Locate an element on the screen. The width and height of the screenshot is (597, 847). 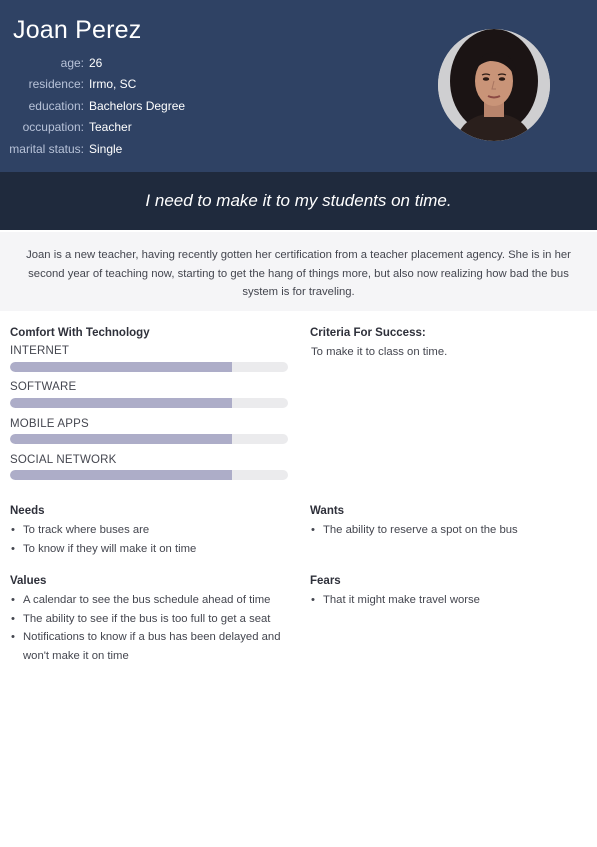
fears-title: Fears is located at coordinates (325, 581).